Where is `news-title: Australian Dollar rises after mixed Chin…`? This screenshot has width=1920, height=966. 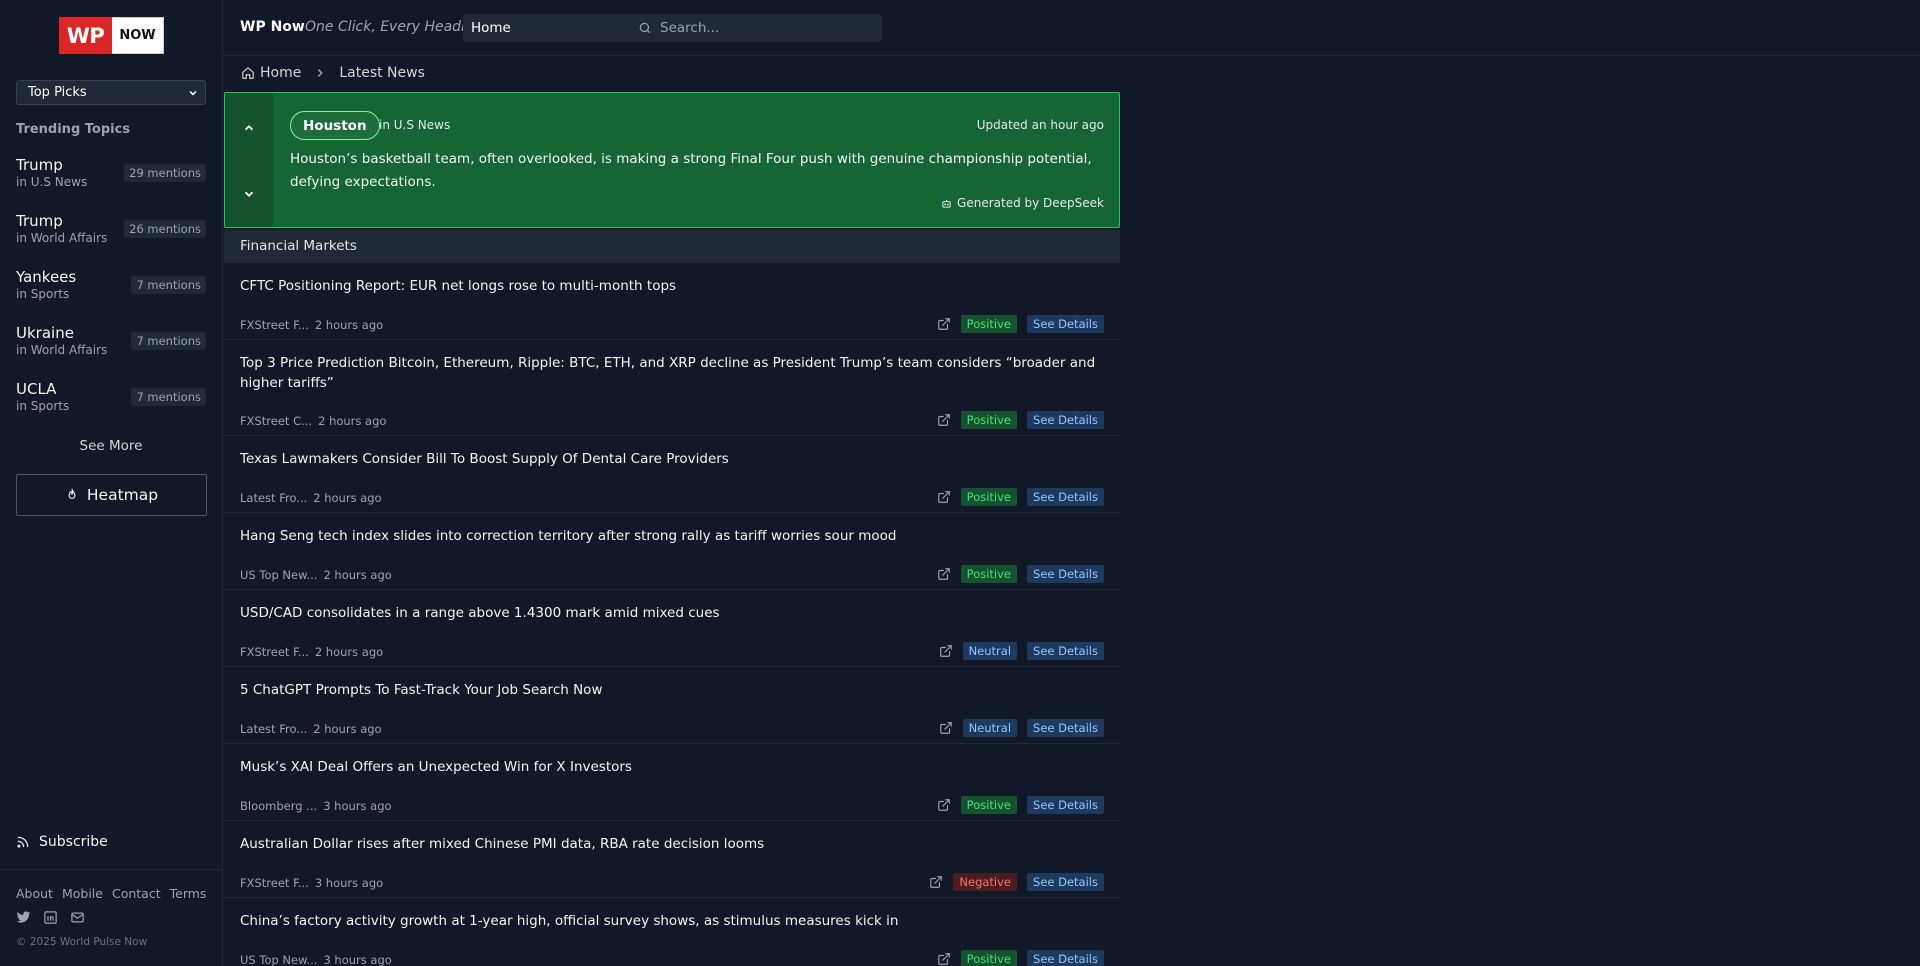
news-title: Australian Dollar rises after mixed Chin… is located at coordinates (670, 844).